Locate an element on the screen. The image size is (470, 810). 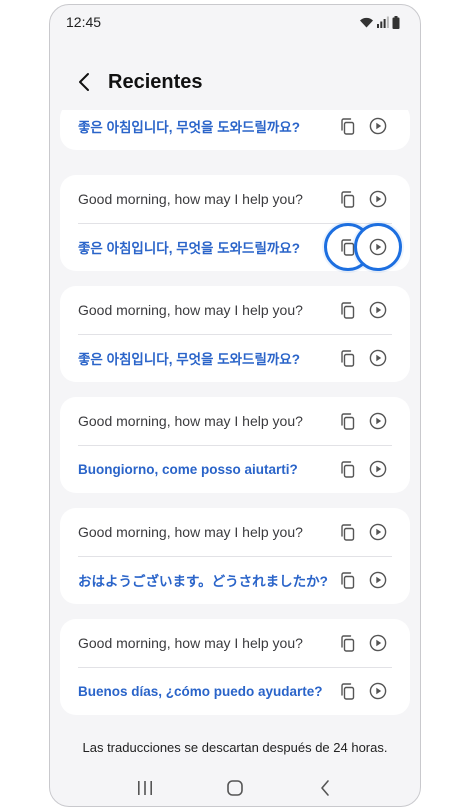
translated-text-row: おはようございます。どうされましたか? is located at coordinates (235, 580).